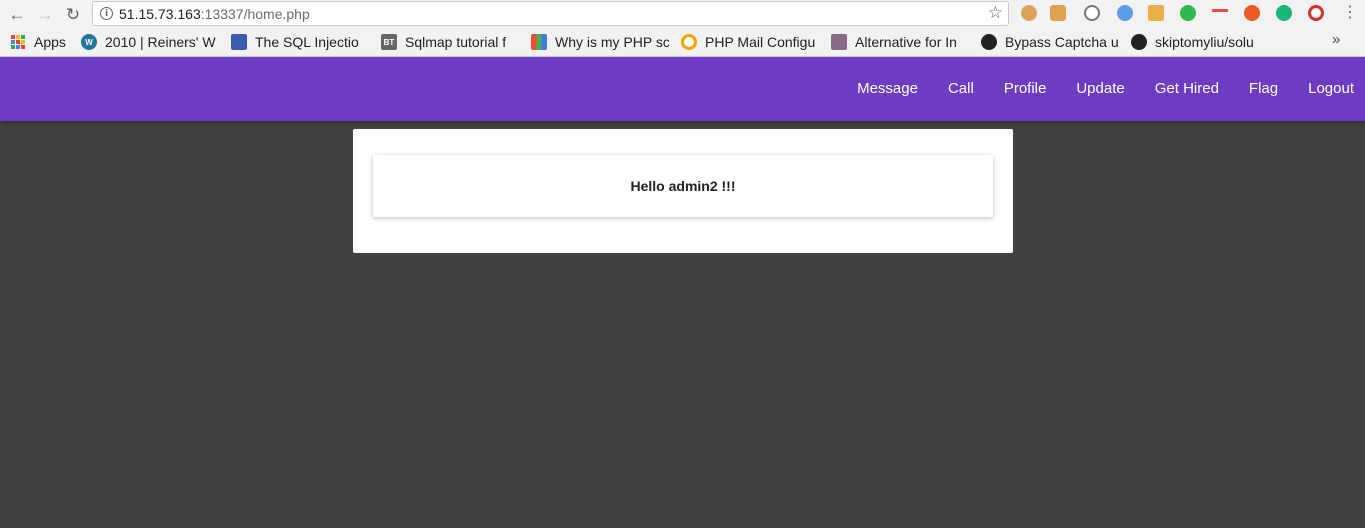 The image size is (1365, 528). What do you see at coordinates (106, 13) in the screenshot?
I see `site-info-icon: i` at bounding box center [106, 13].